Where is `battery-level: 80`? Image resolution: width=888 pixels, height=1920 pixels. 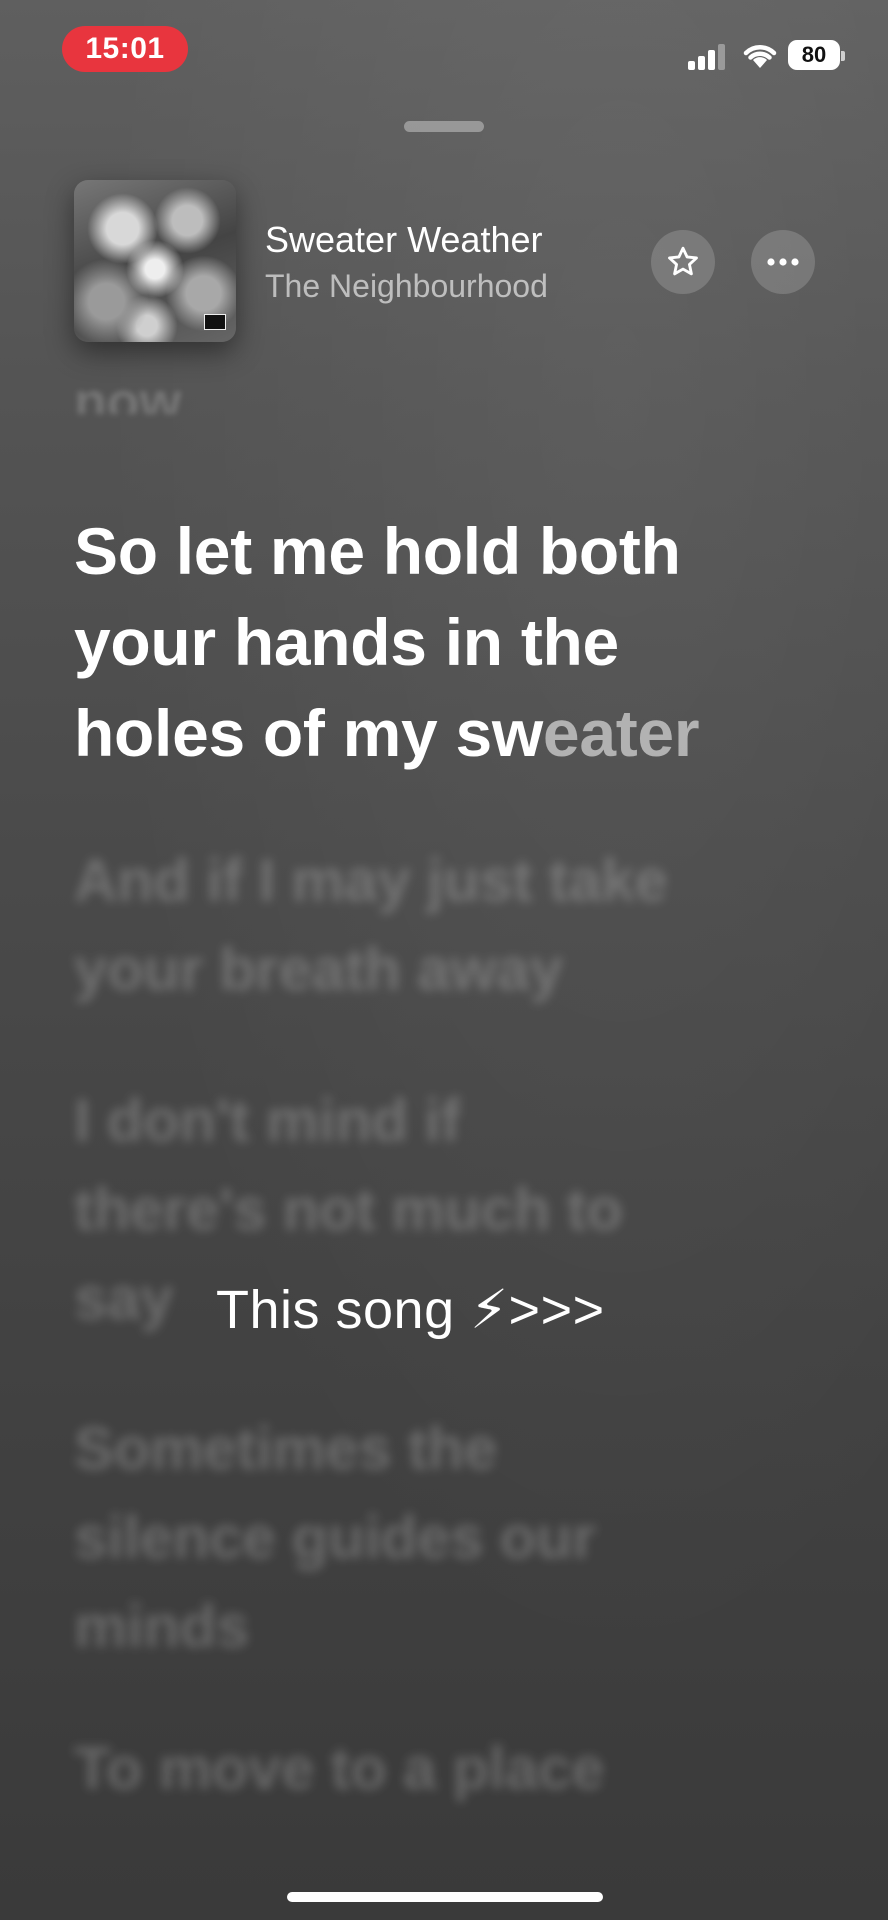
battery-level: 80 is located at coordinates (814, 54).